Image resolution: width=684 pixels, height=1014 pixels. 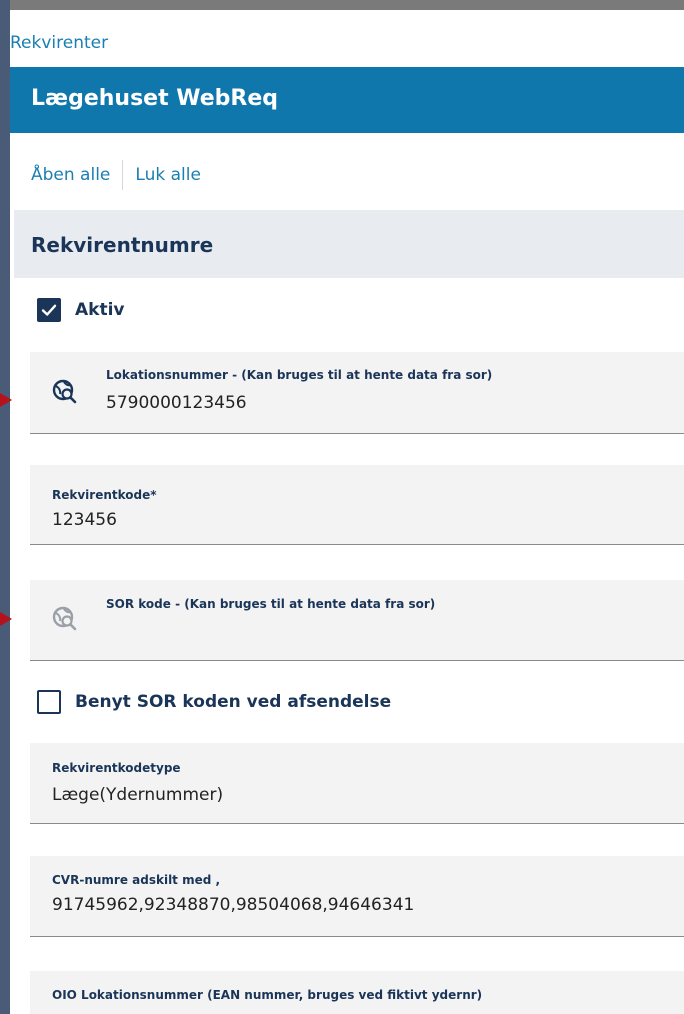 What do you see at coordinates (49, 702) in the screenshot?
I see `use-sor-checkbox` at bounding box center [49, 702].